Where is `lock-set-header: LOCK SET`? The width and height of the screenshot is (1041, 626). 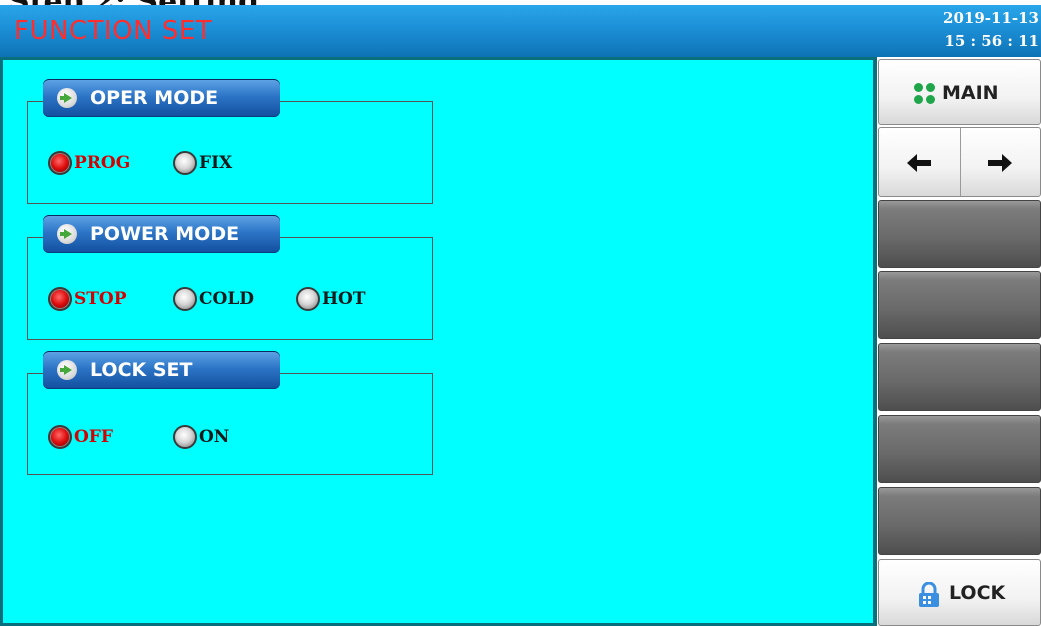
lock-set-header: LOCK SET is located at coordinates (161, 370).